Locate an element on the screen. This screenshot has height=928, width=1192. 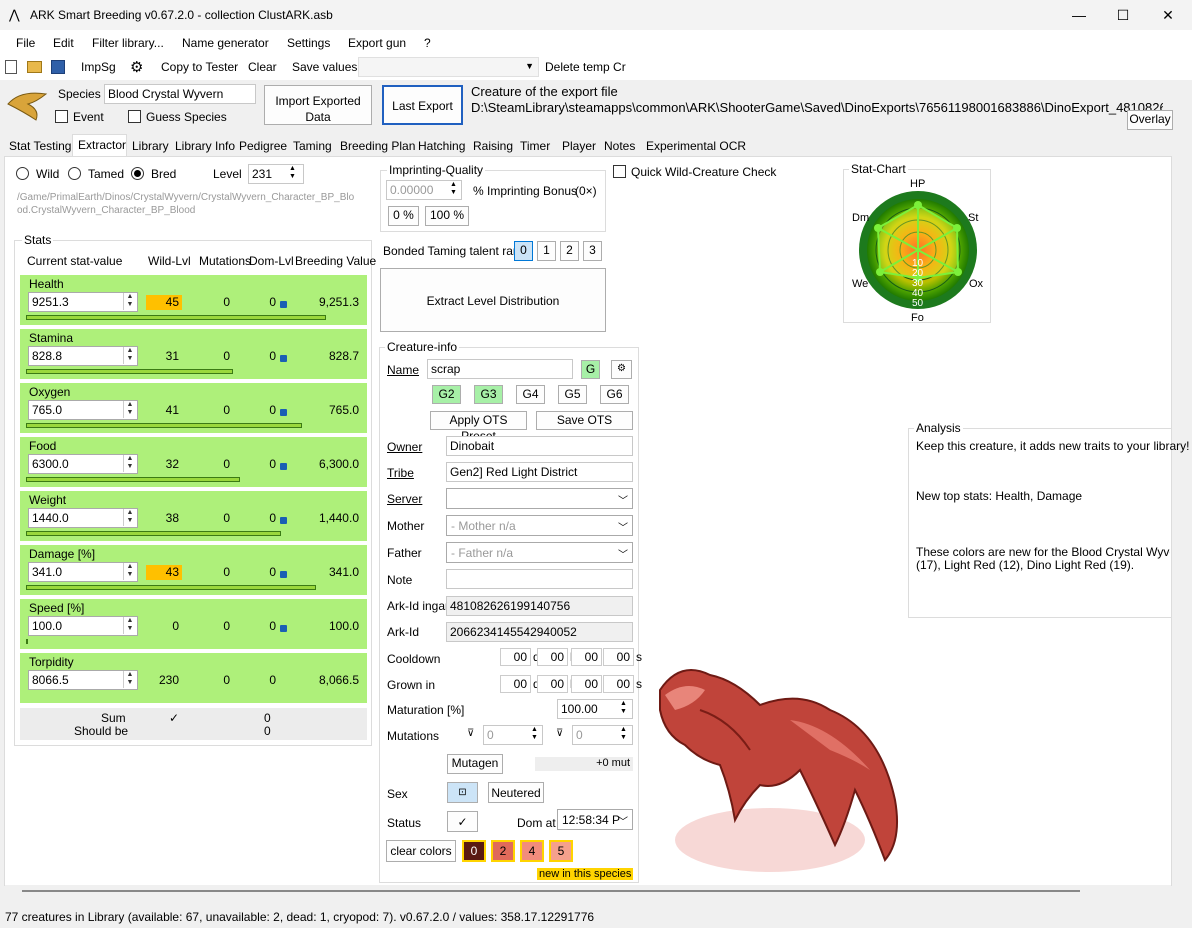
impsg-button: ImpSg is located at coordinates (98, 67).